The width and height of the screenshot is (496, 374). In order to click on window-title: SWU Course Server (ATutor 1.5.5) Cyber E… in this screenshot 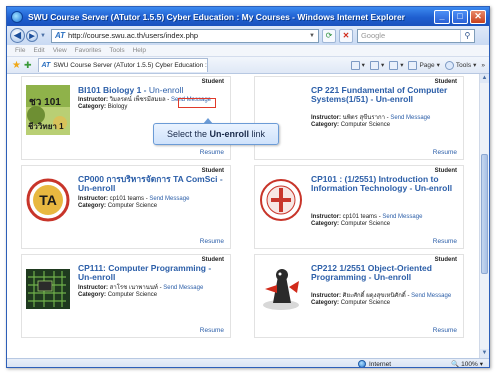, I will do `click(216, 16)`.